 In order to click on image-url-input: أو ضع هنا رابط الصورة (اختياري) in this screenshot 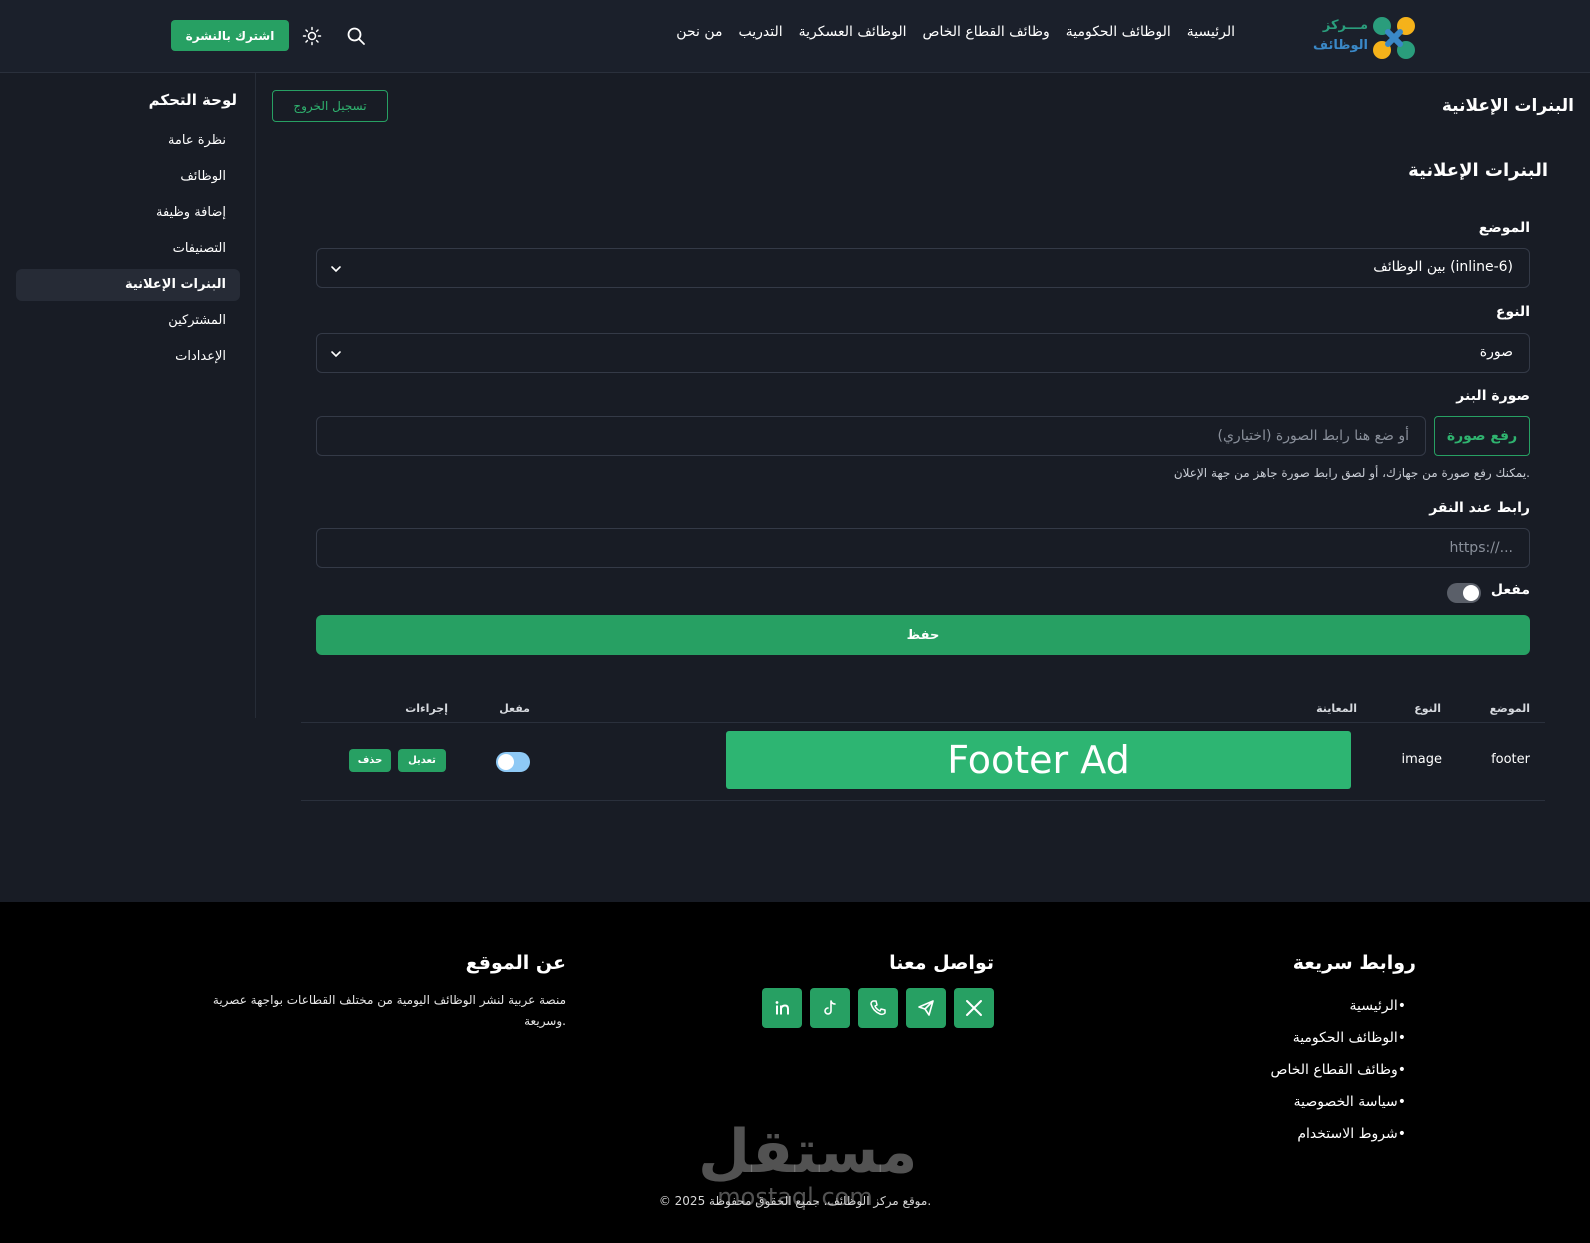, I will do `click(871, 436)`.